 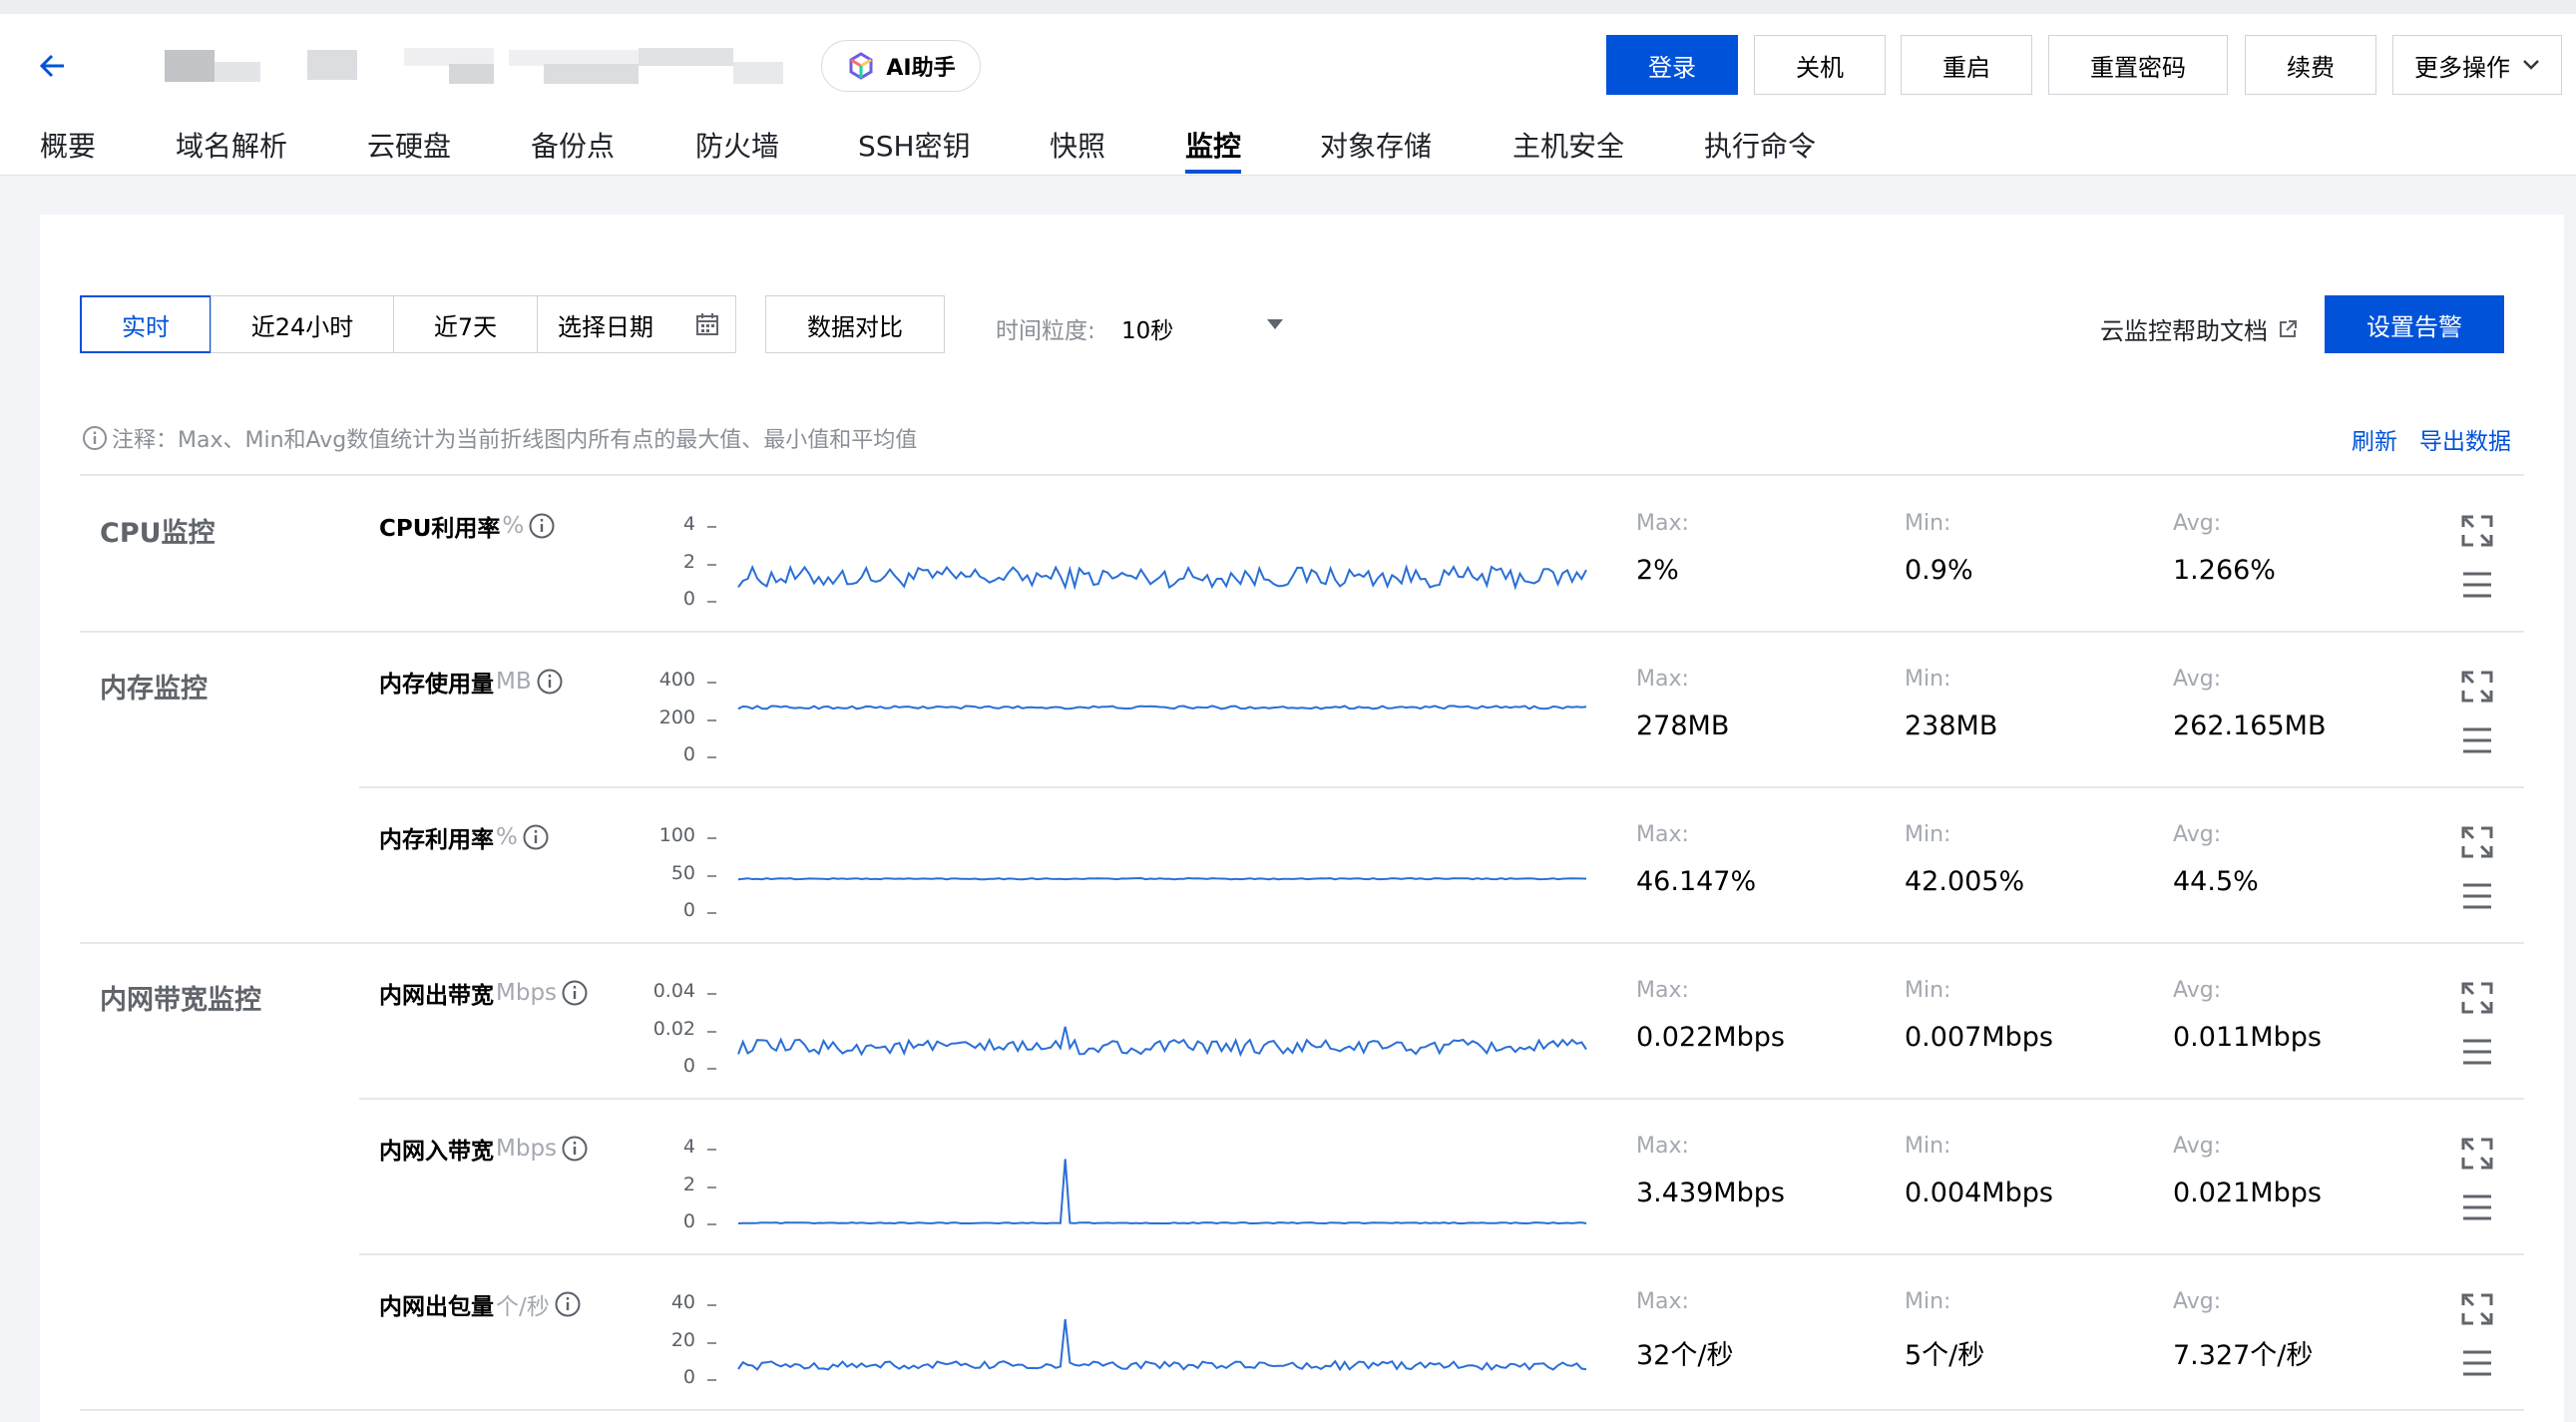 I want to click on calendar-icon, so click(x=707, y=324).